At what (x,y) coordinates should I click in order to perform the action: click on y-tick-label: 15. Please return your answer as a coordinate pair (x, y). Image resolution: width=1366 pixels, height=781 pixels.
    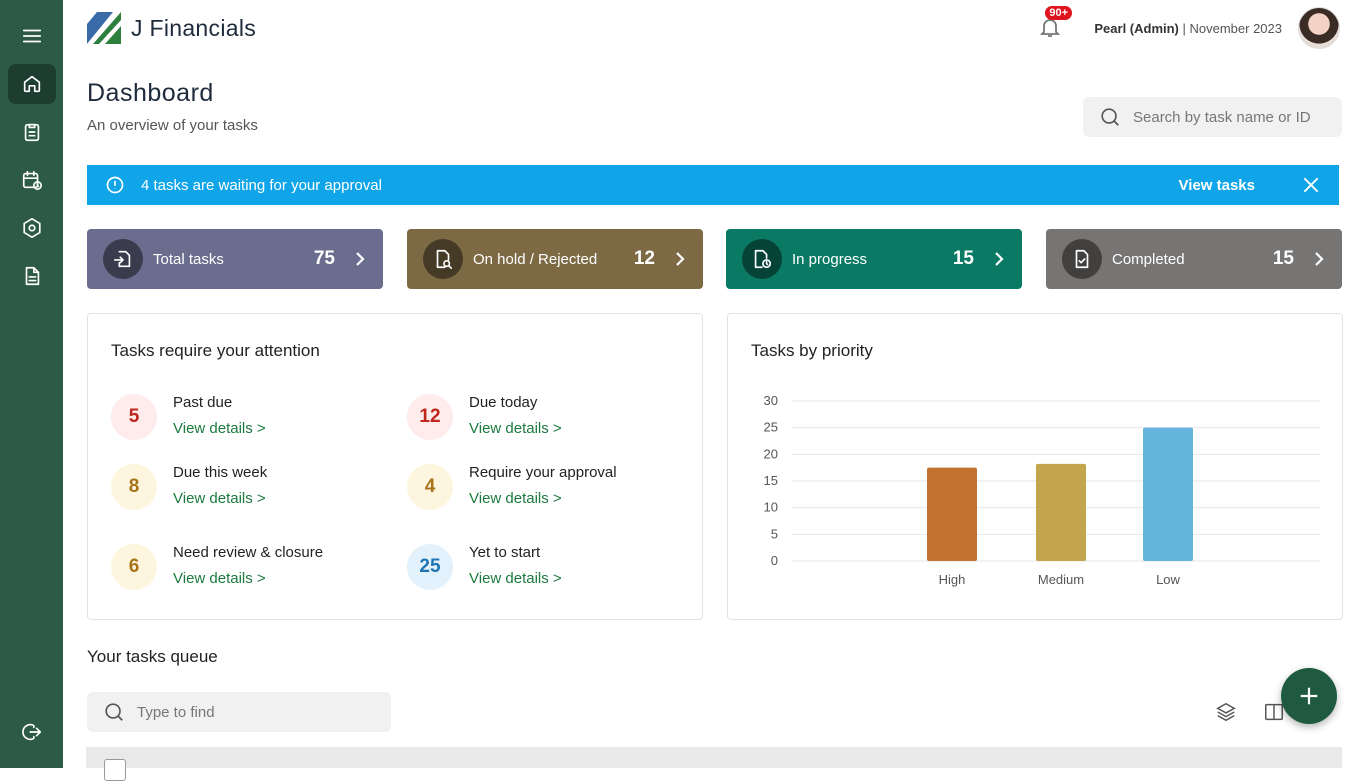
    Looking at the image, I should click on (771, 480).